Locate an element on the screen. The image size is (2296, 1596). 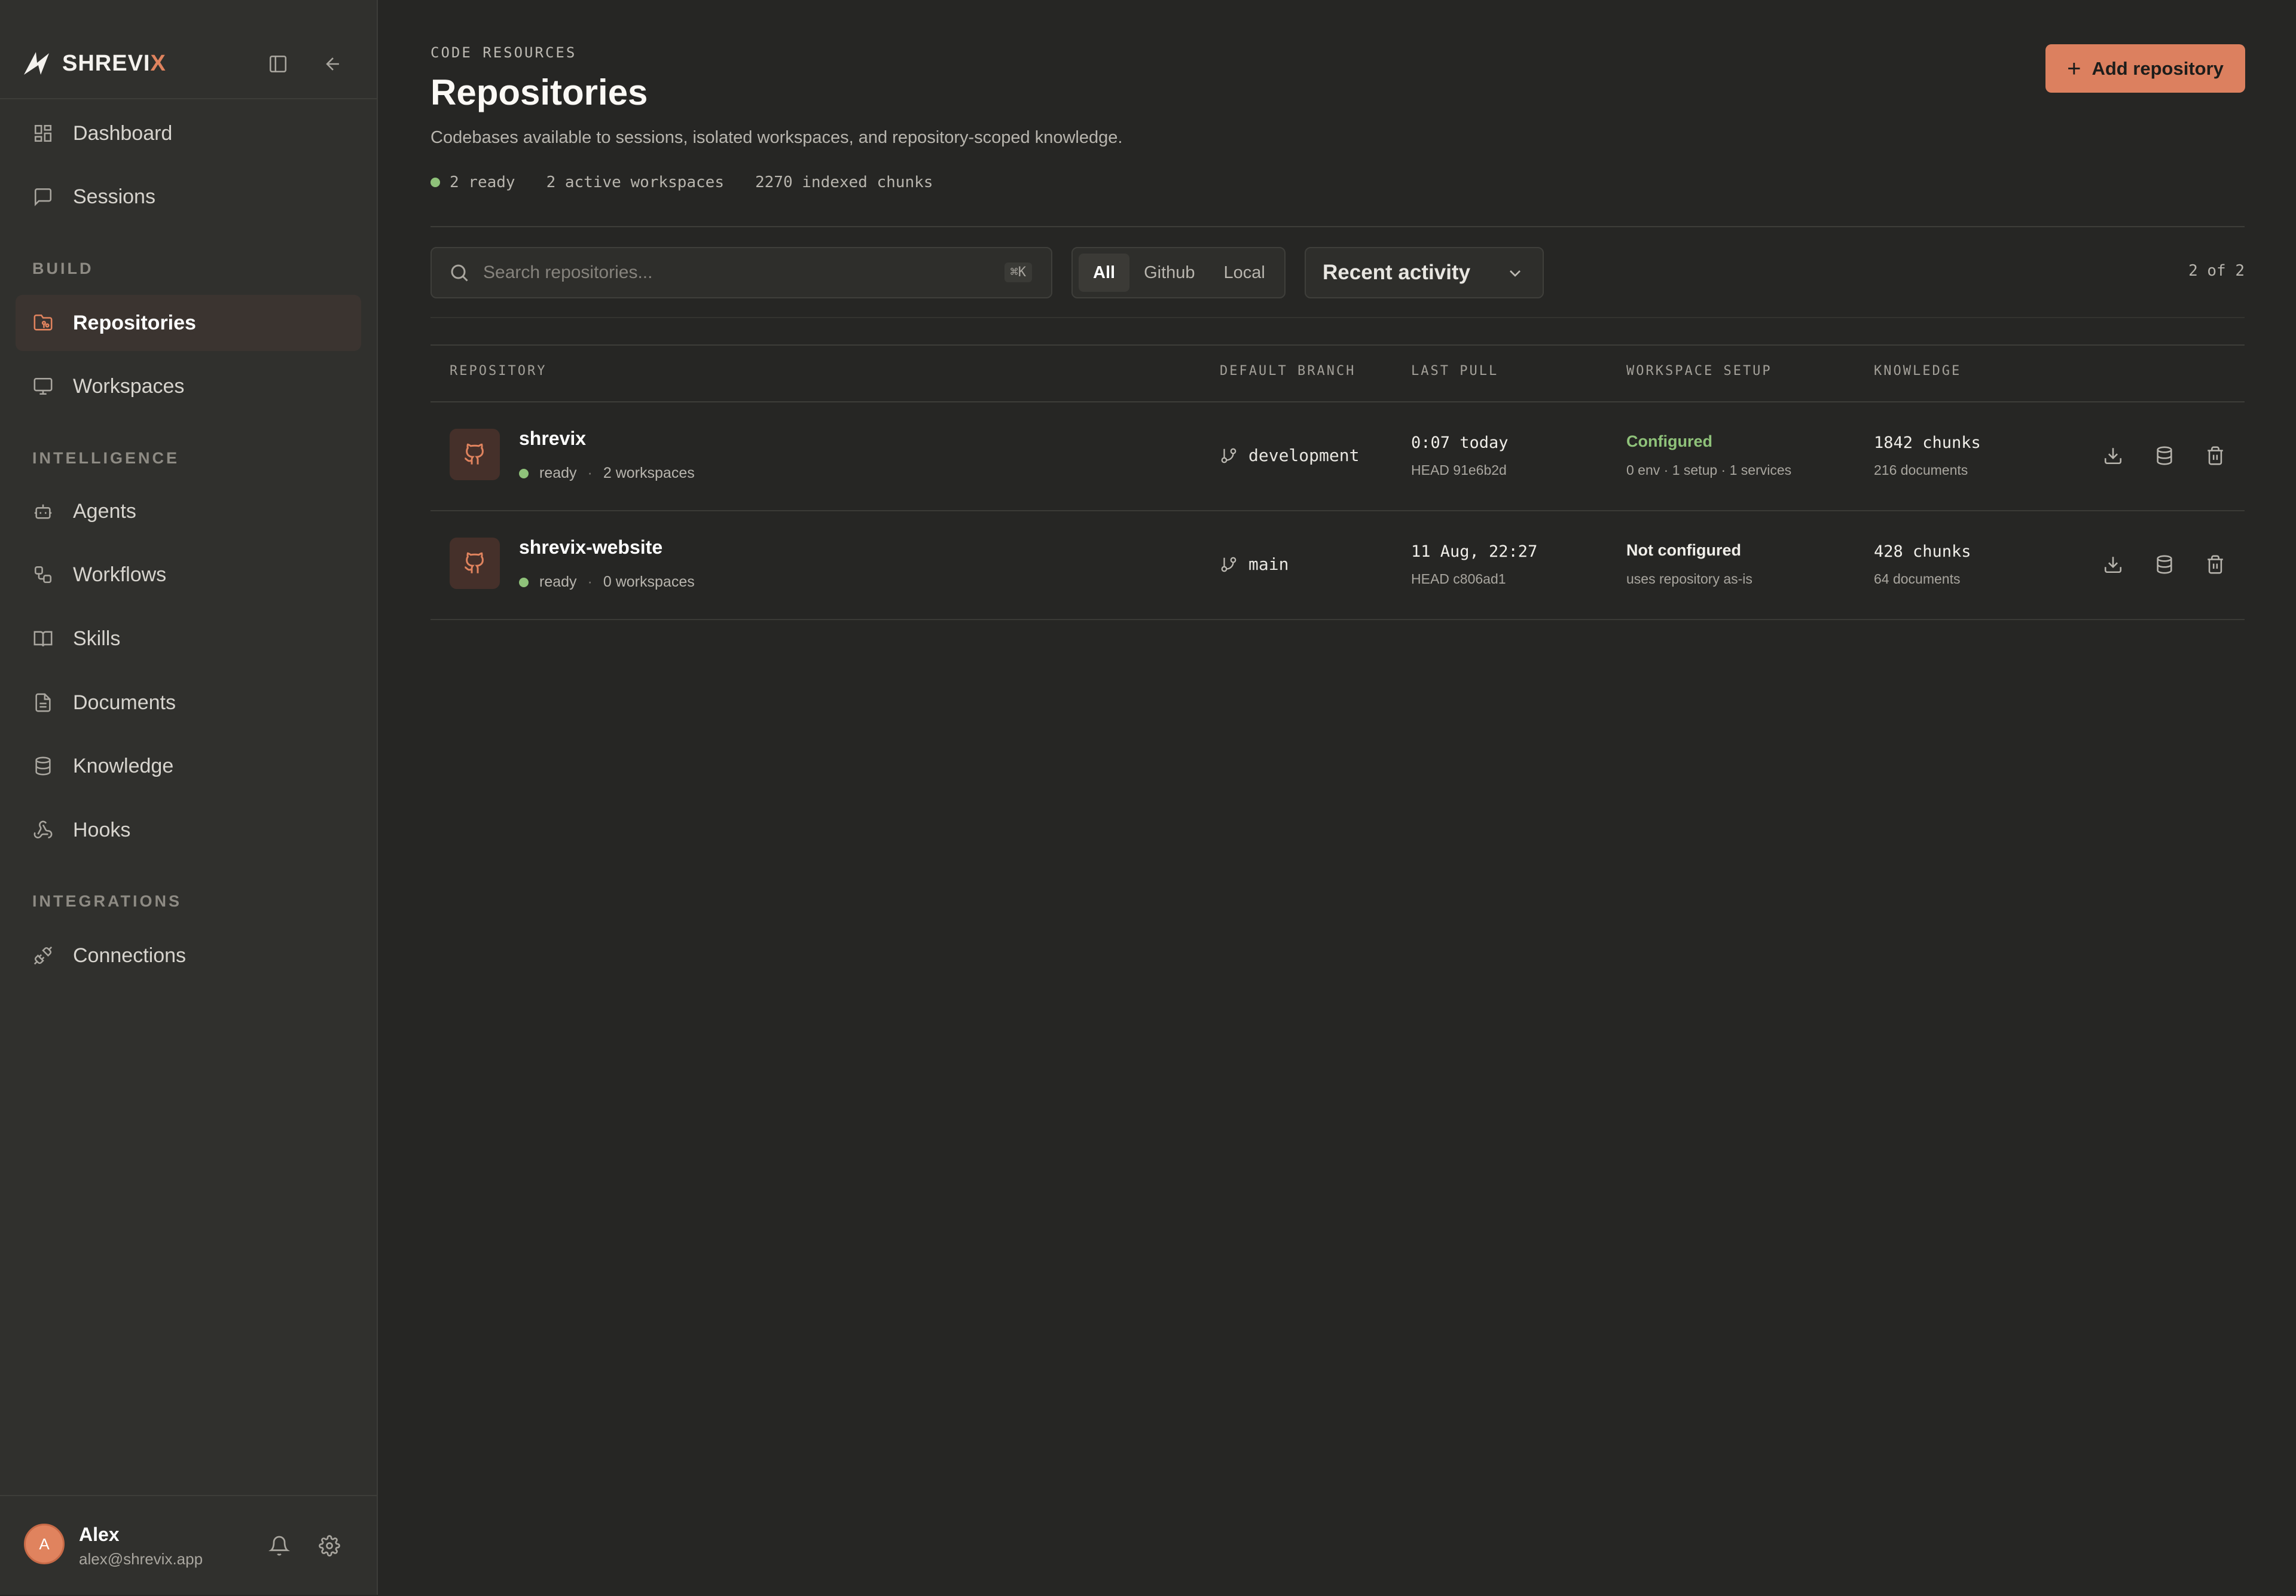
monitor-icon is located at coordinates (43, 386).